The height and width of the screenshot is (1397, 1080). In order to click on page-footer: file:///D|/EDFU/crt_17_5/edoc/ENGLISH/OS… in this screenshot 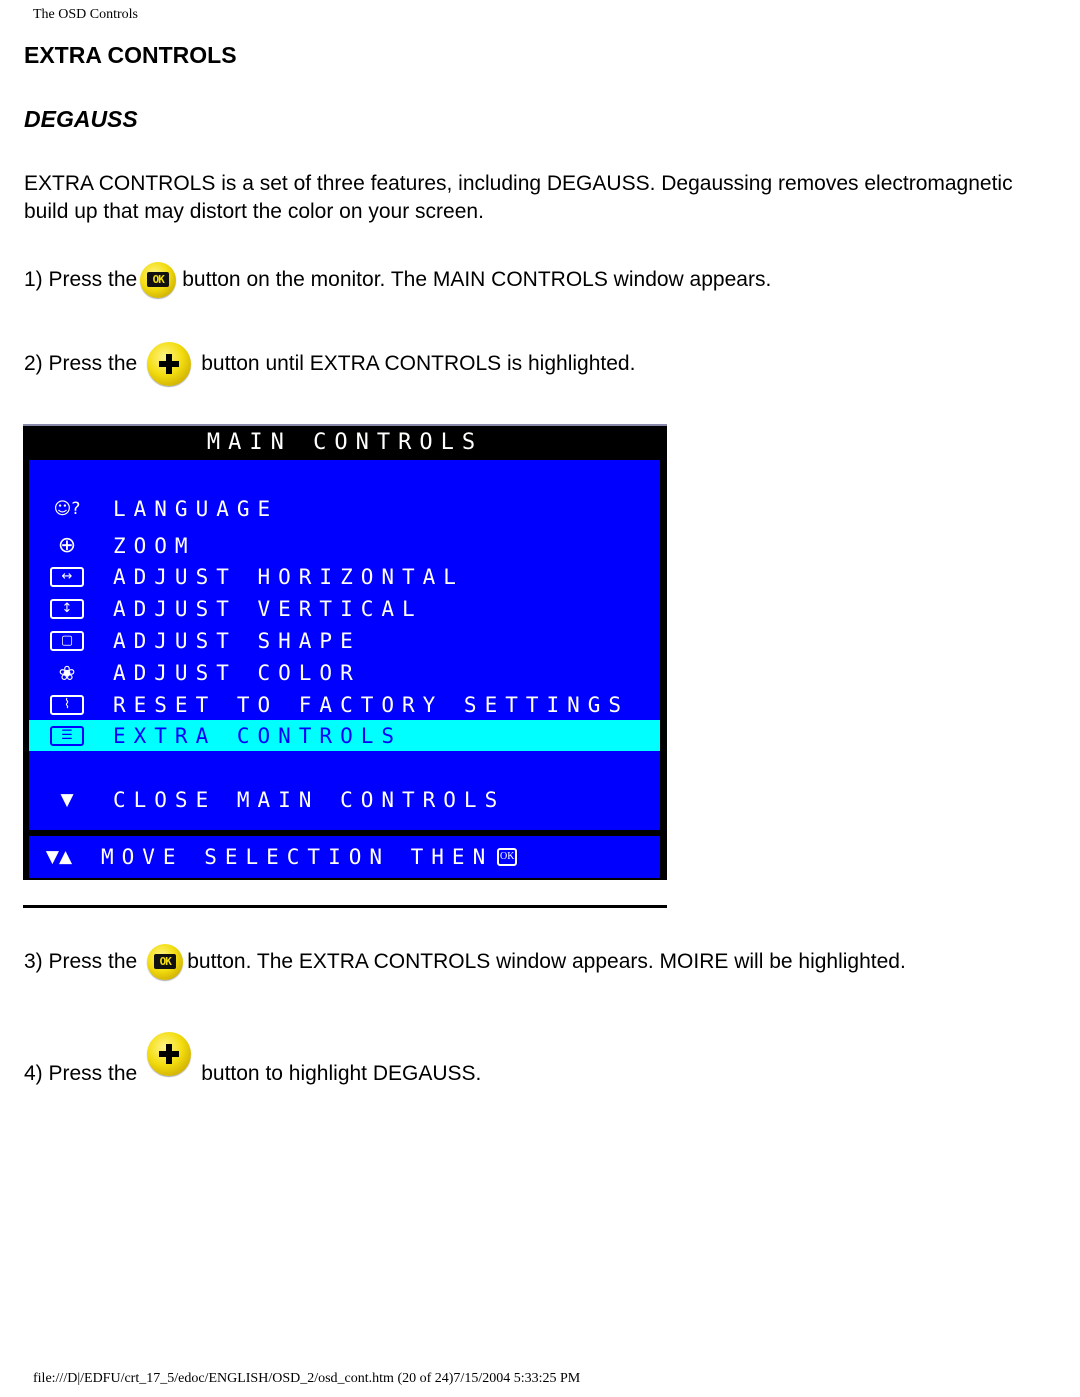, I will do `click(307, 1378)`.